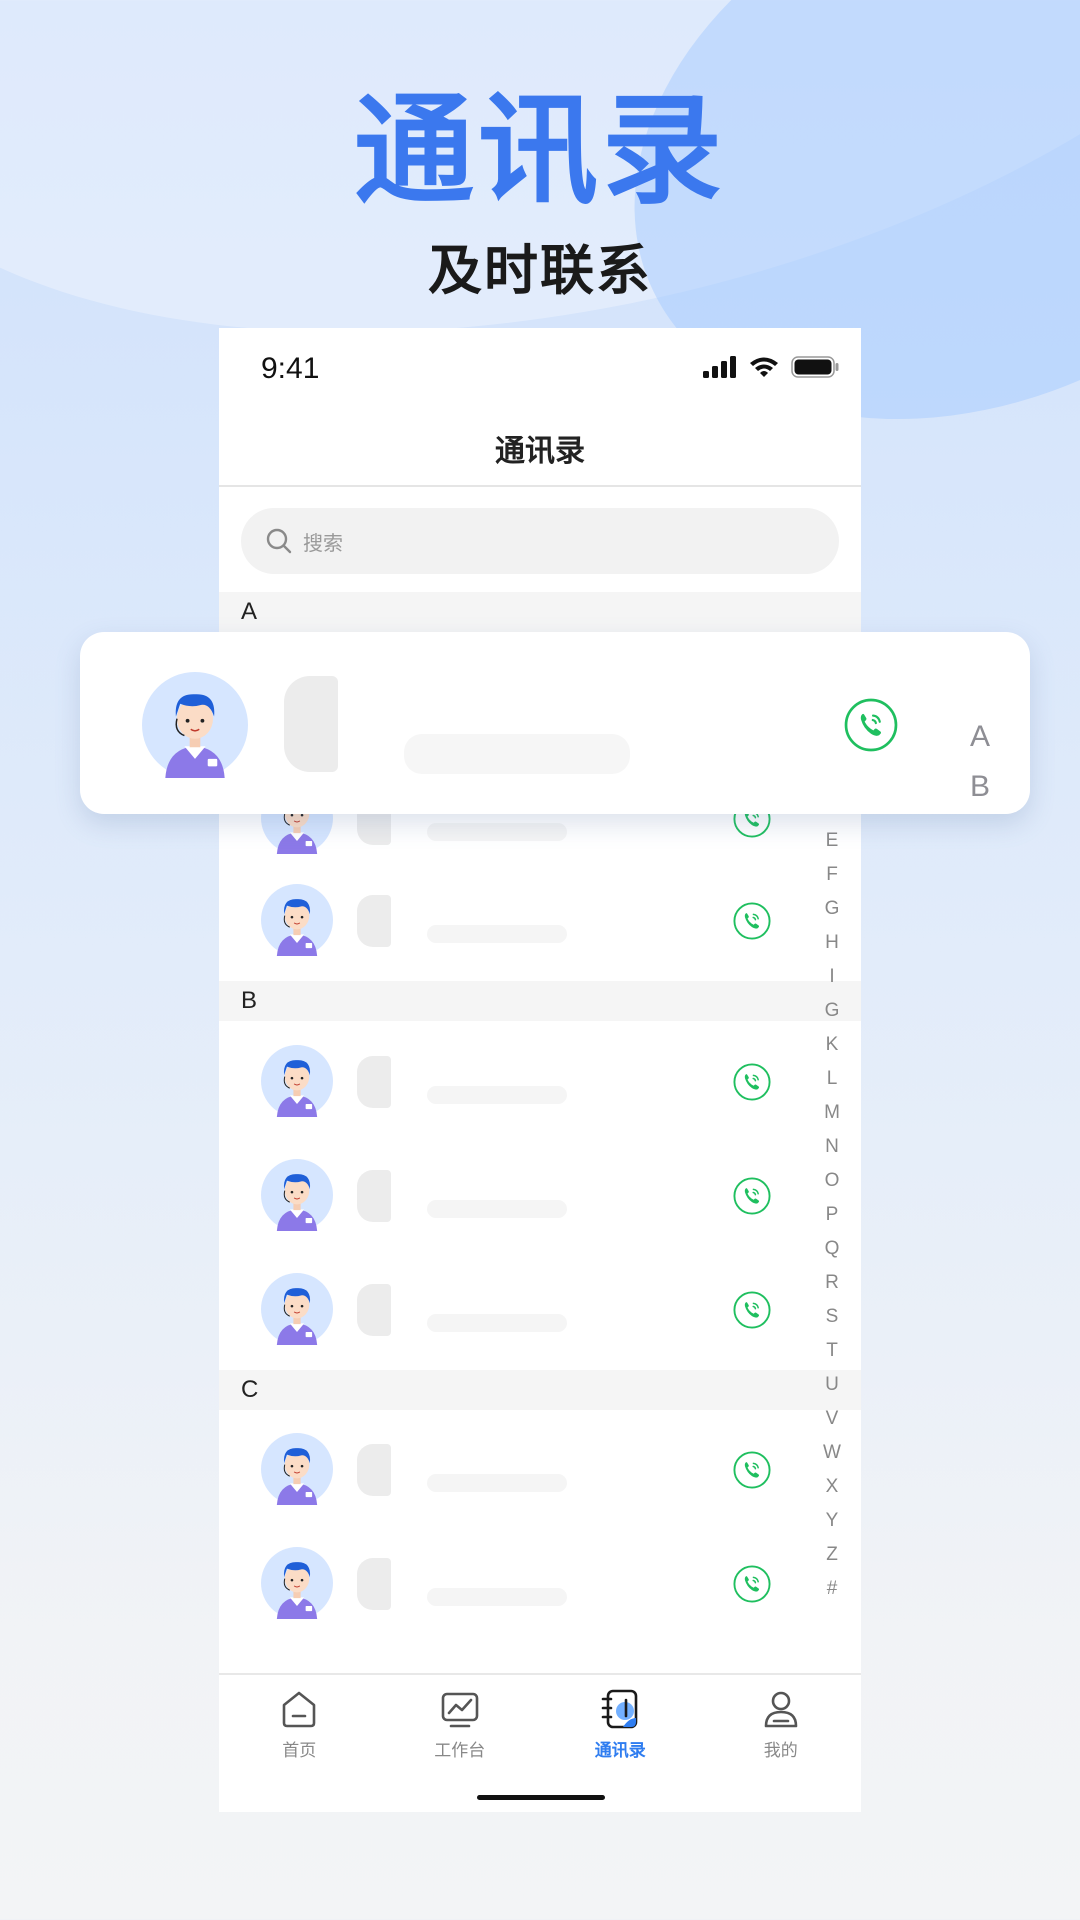 The width and height of the screenshot is (1080, 1920). What do you see at coordinates (555, 723) in the screenshot?
I see `highlighted-contact-card: A B` at bounding box center [555, 723].